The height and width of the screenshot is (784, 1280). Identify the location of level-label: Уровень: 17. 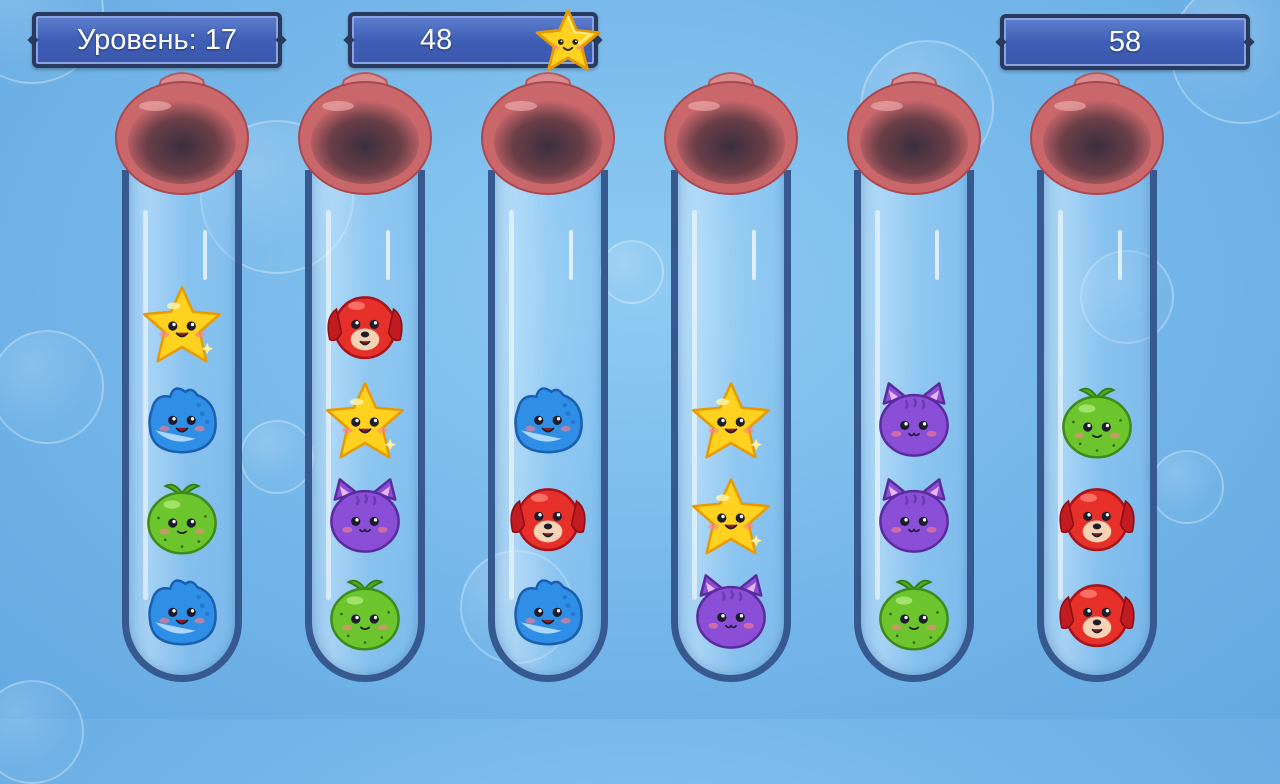
(157, 39).